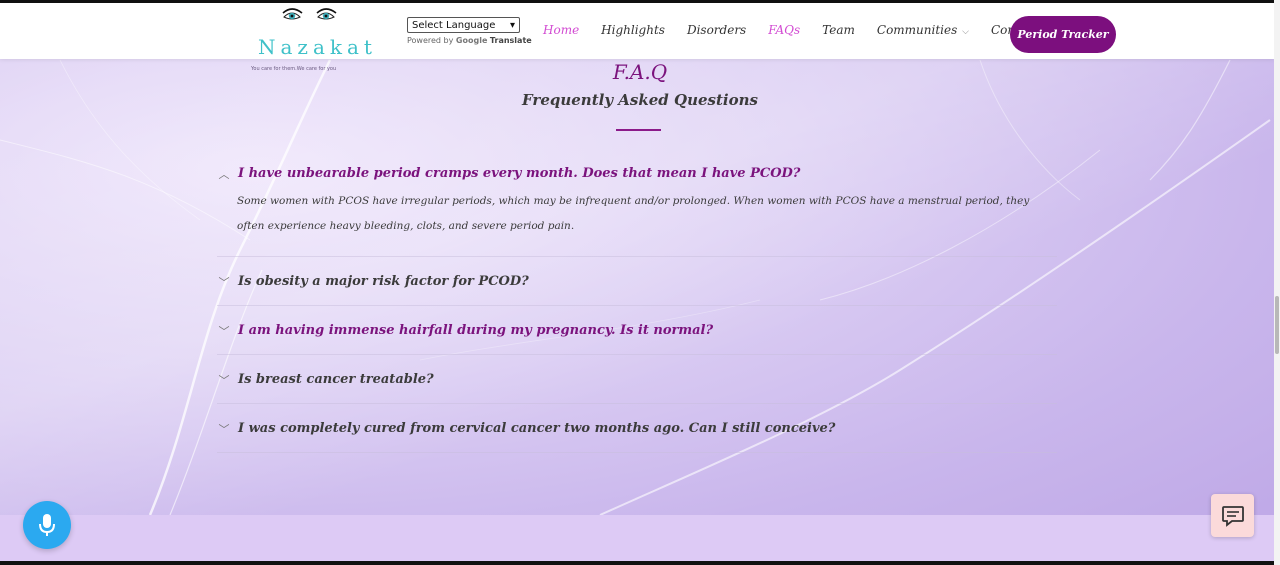 The height and width of the screenshot is (565, 1280). I want to click on nav-item-team: Team, so click(838, 30).